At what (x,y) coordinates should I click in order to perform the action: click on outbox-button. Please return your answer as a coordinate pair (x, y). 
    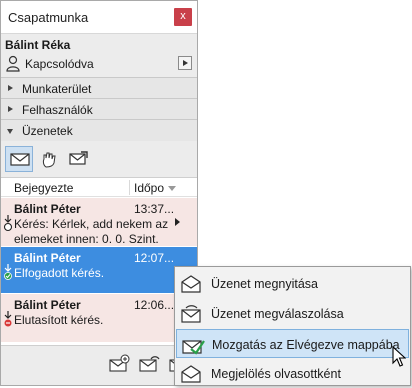
    Looking at the image, I should click on (79, 159).